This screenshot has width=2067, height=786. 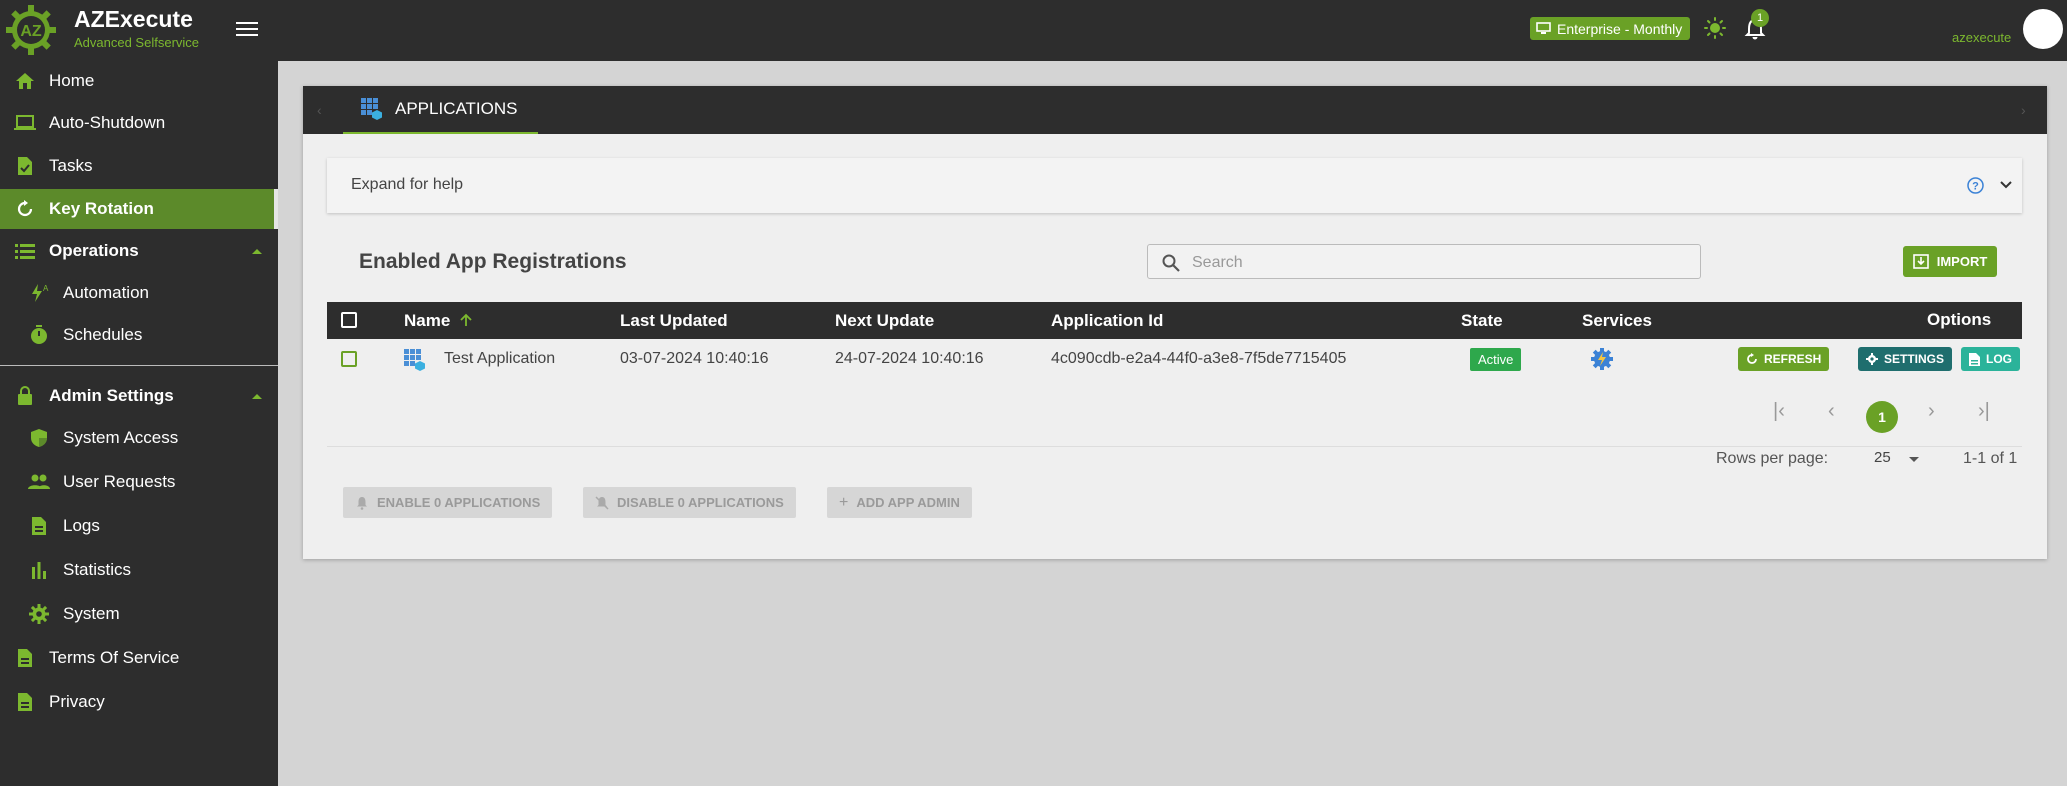 What do you see at coordinates (2043, 29) in the screenshot?
I see `avatar` at bounding box center [2043, 29].